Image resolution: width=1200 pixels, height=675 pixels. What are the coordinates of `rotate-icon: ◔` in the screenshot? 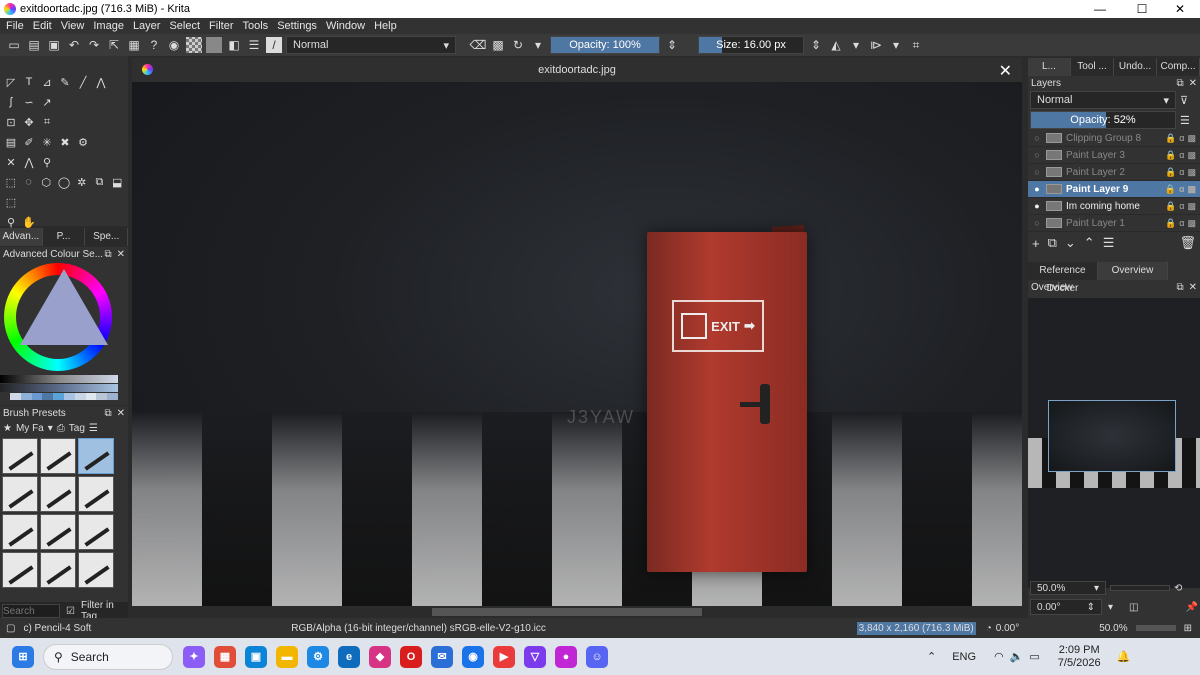 It's located at (989, 628).